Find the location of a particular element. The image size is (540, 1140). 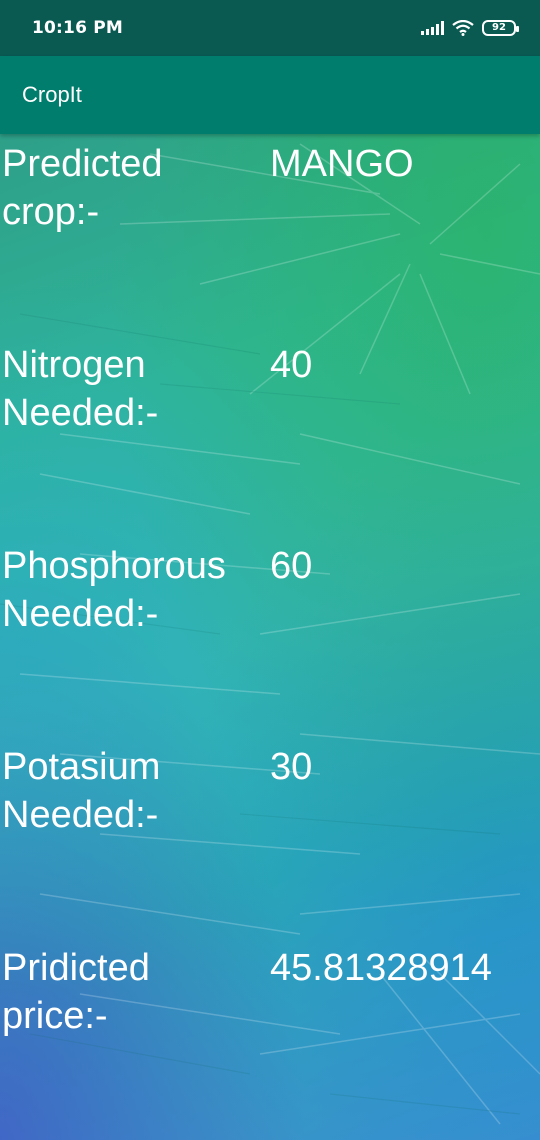

predicted-price-label: Pridicted price:- is located at coordinates (76, 992).